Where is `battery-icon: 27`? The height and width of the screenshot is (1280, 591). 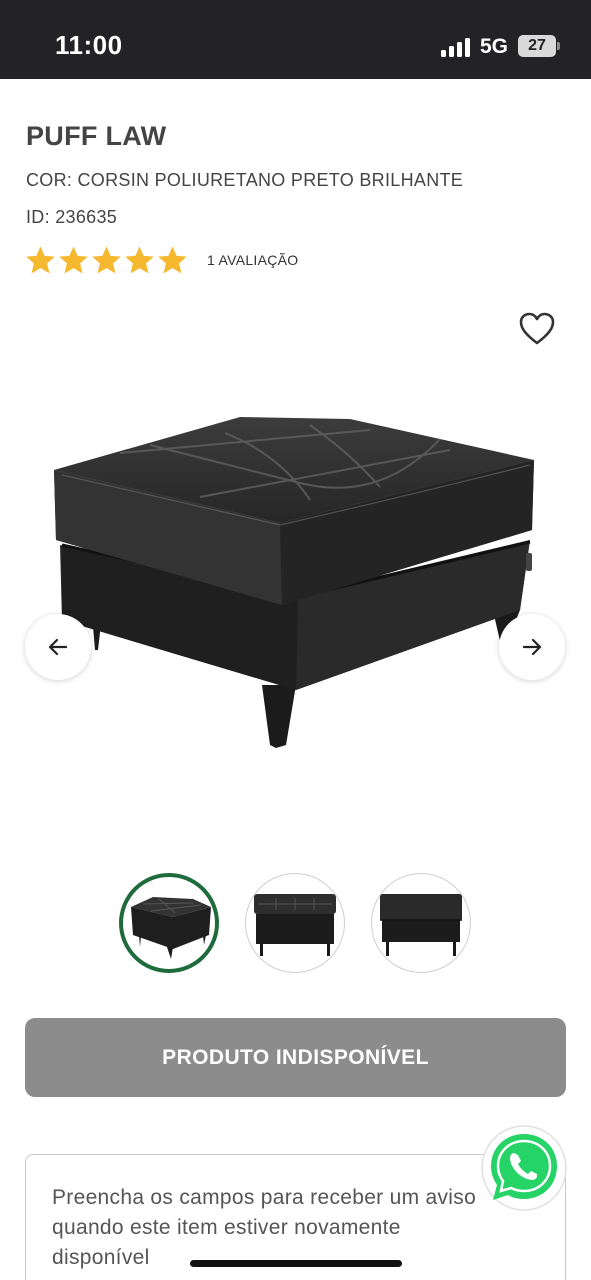 battery-icon: 27 is located at coordinates (539, 46).